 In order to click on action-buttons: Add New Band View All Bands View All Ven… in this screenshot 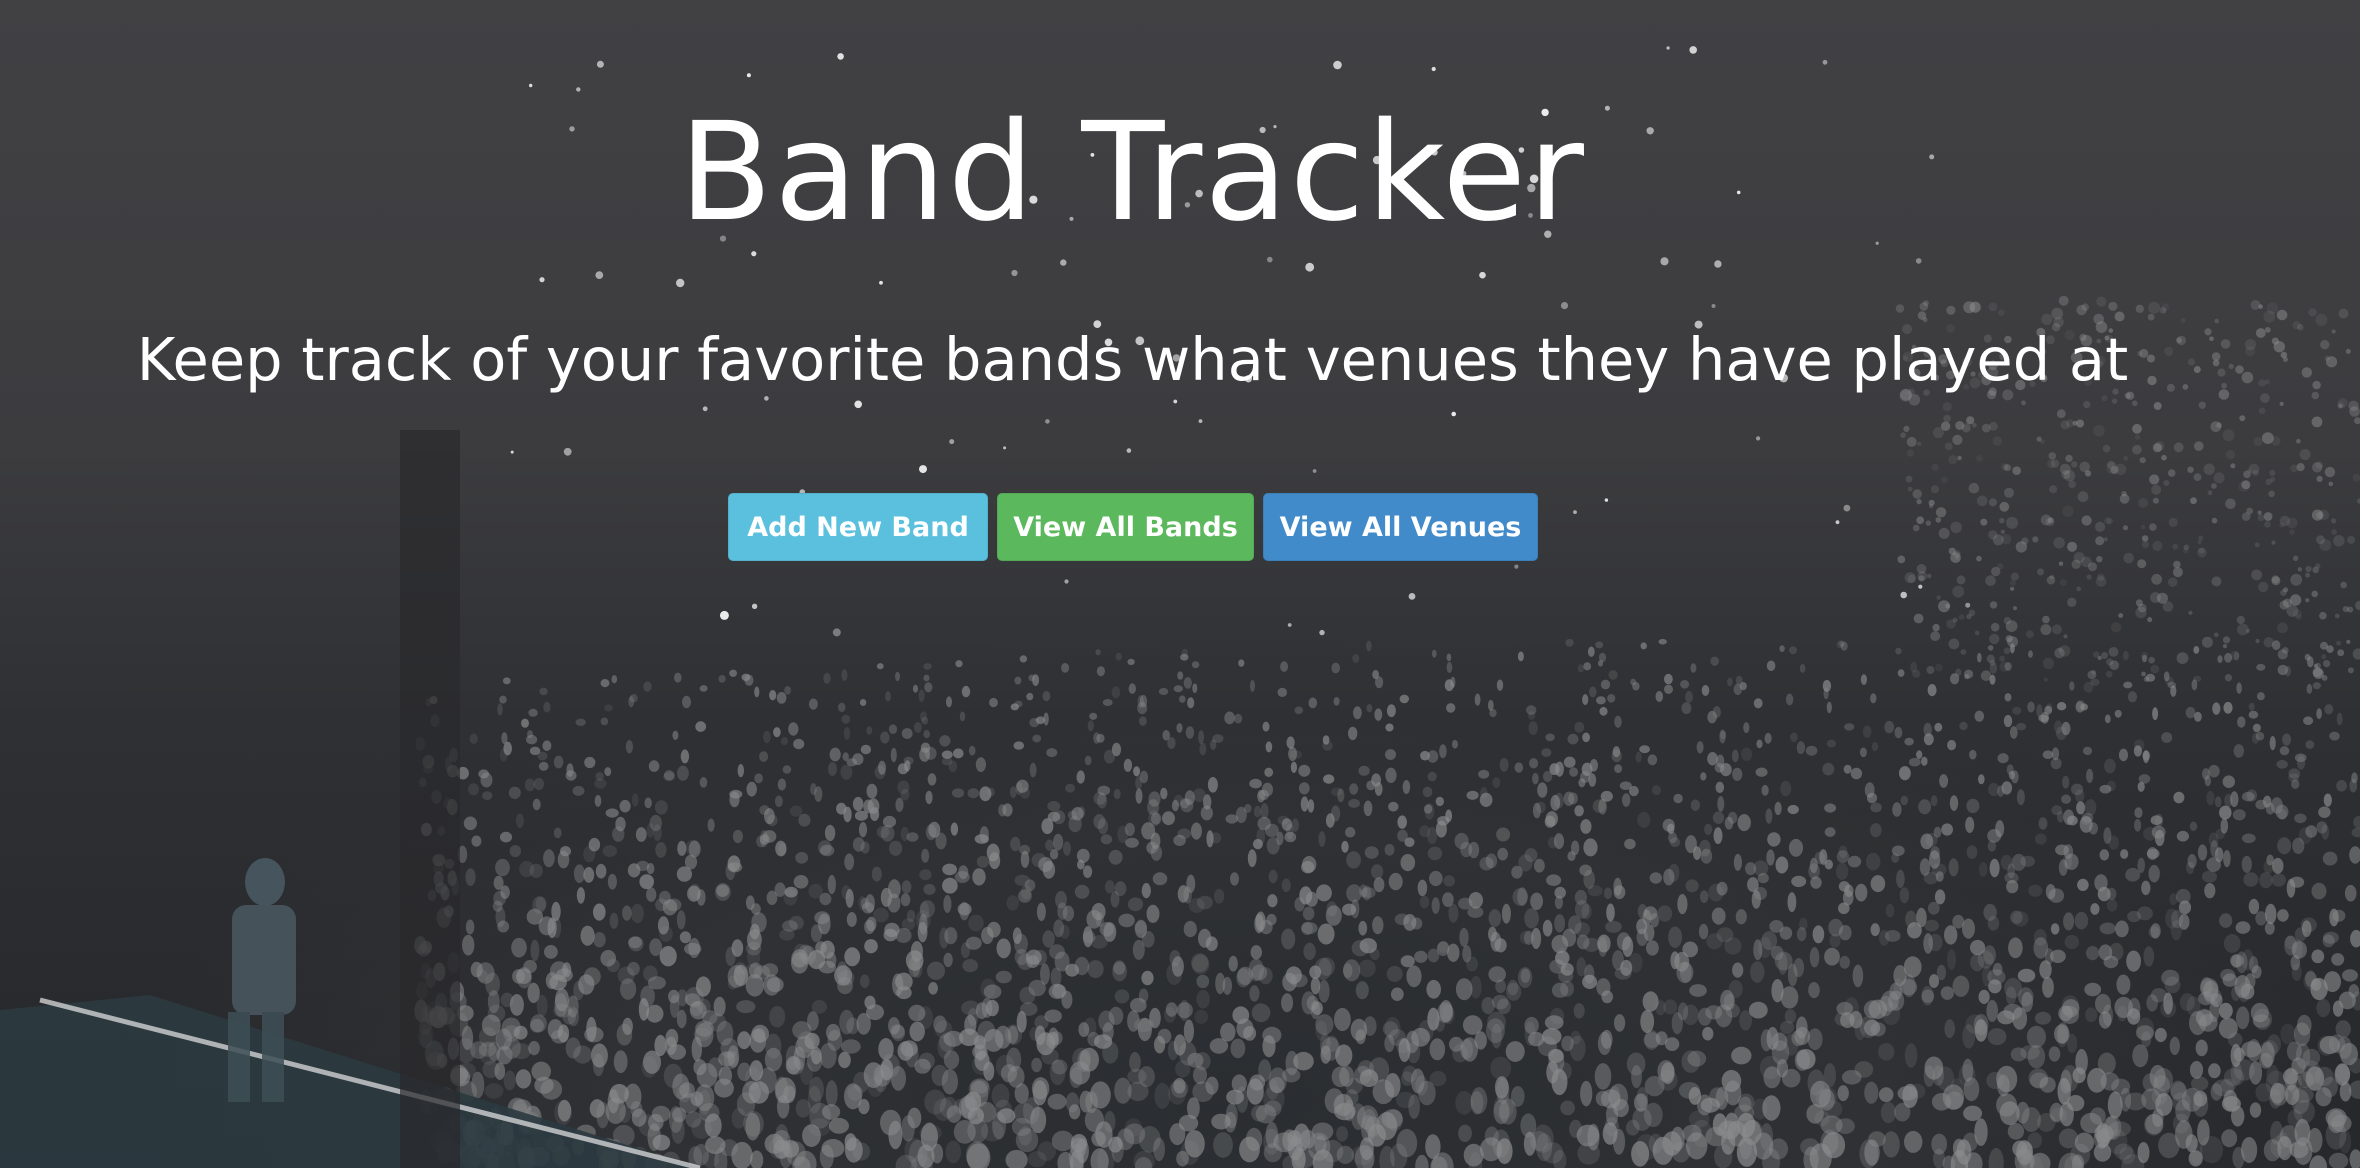, I will do `click(1133, 527)`.